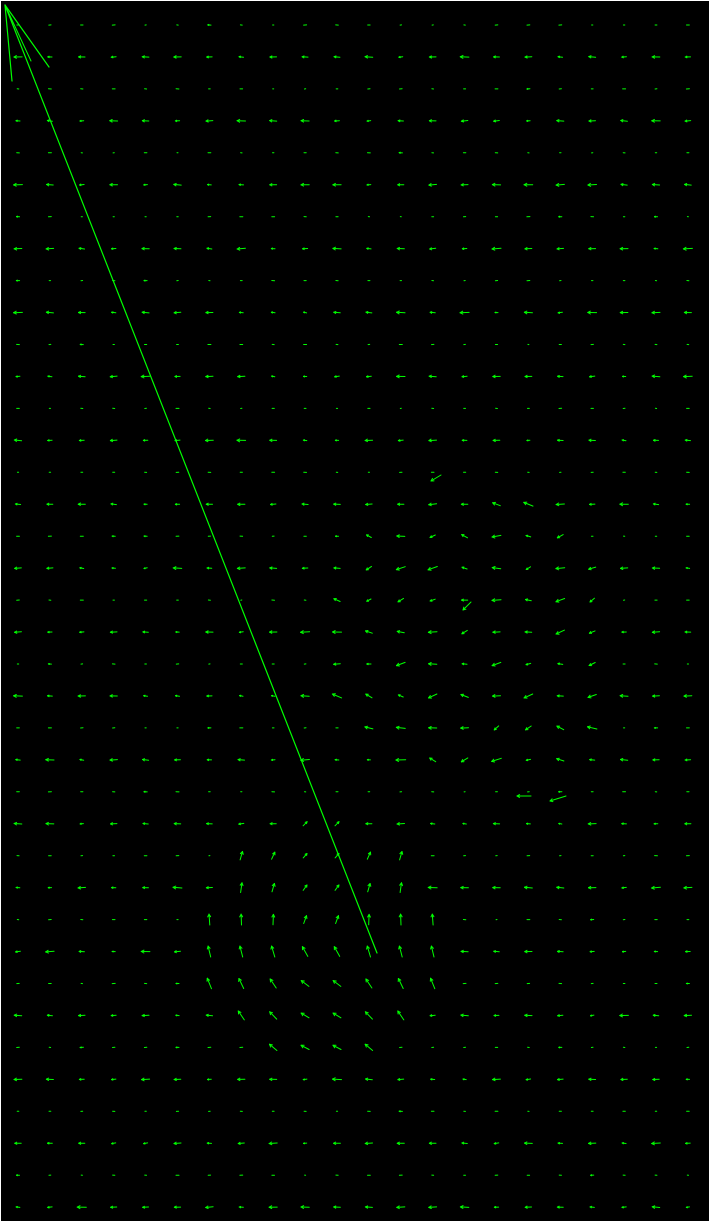 The width and height of the screenshot is (711, 1223). I want to click on long-vector-head-right, so click(27, 36).